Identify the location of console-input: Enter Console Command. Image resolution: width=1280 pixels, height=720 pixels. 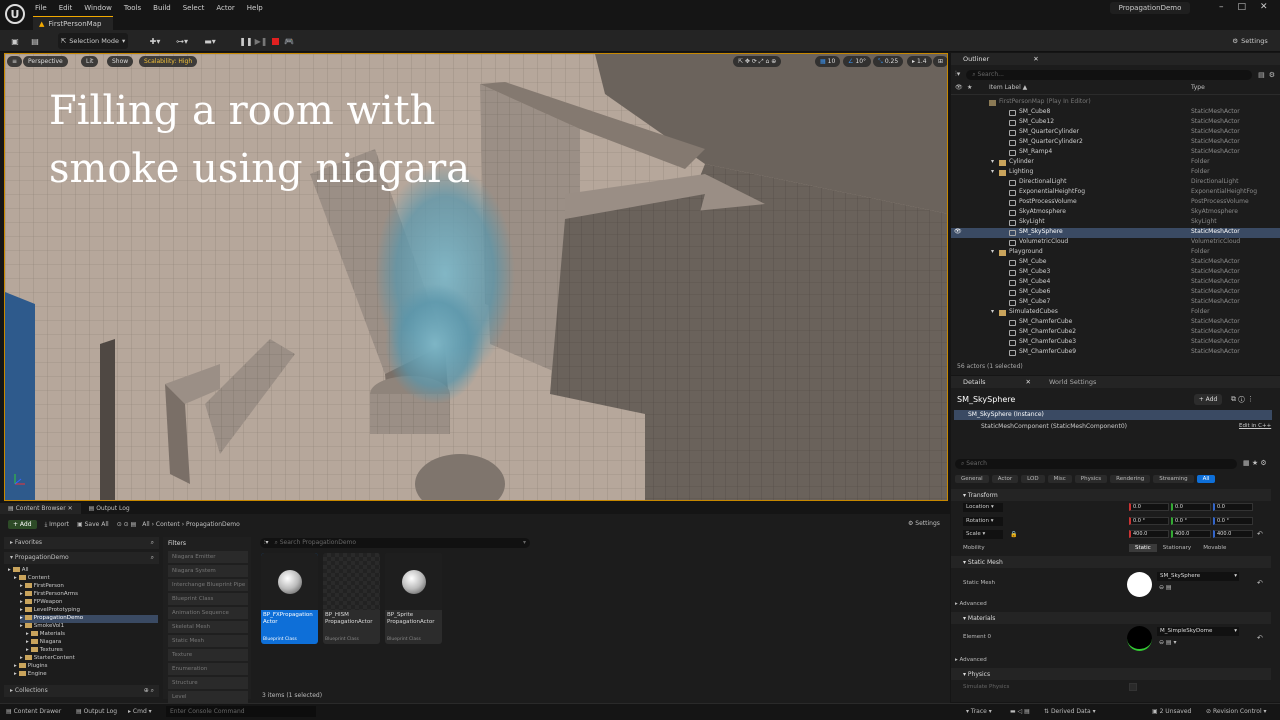
(241, 711).